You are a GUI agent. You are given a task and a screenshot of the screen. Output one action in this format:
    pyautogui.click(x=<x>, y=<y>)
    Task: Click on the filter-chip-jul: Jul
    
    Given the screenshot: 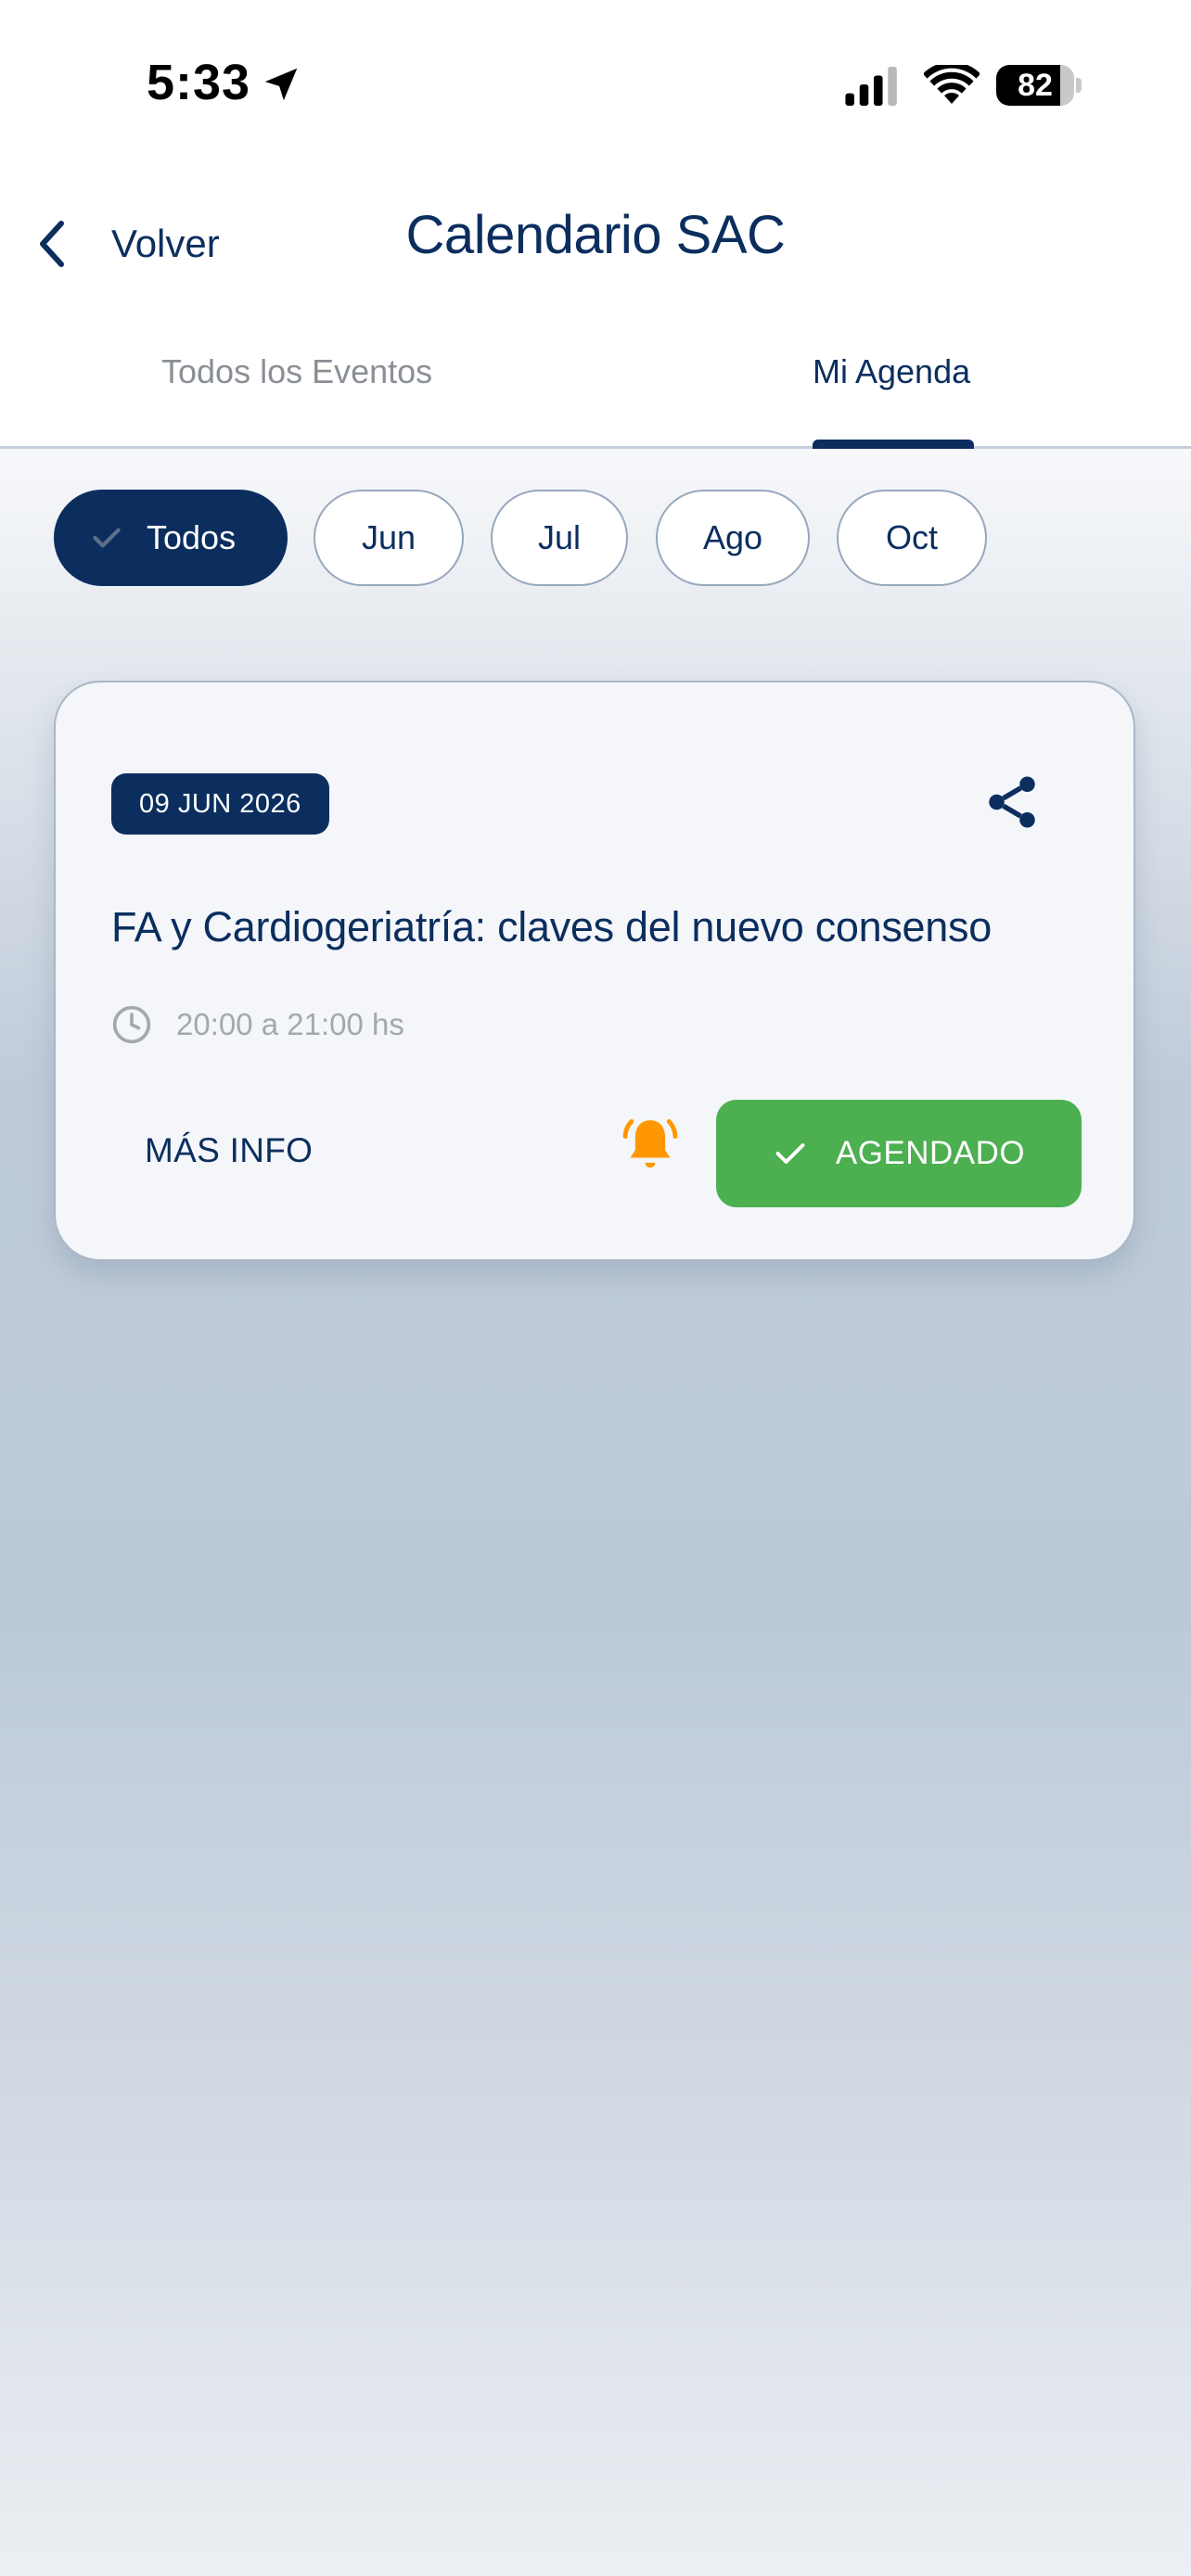 What is the action you would take?
    pyautogui.click(x=559, y=538)
    